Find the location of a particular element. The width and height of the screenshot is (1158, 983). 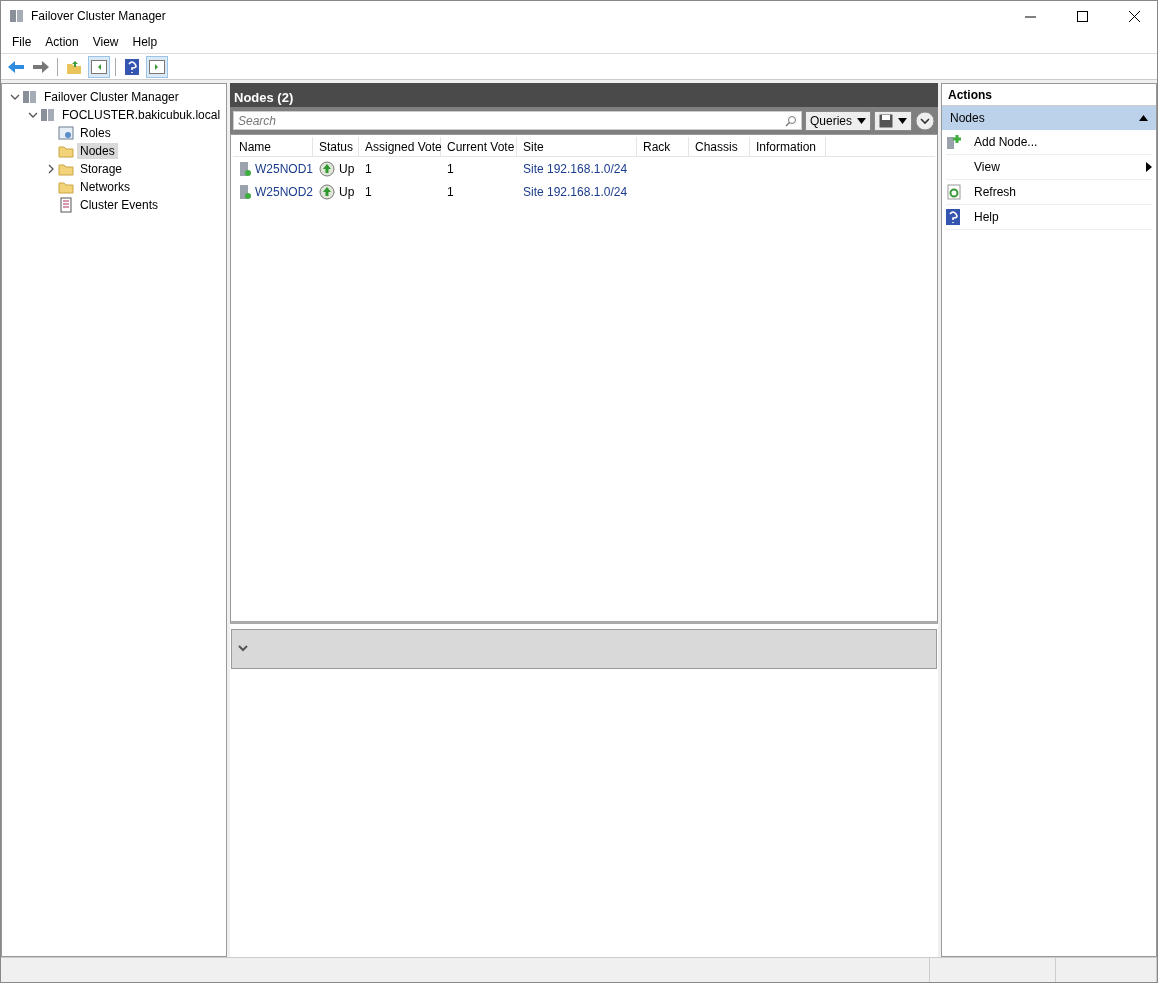

expand-button is located at coordinates (925, 120).